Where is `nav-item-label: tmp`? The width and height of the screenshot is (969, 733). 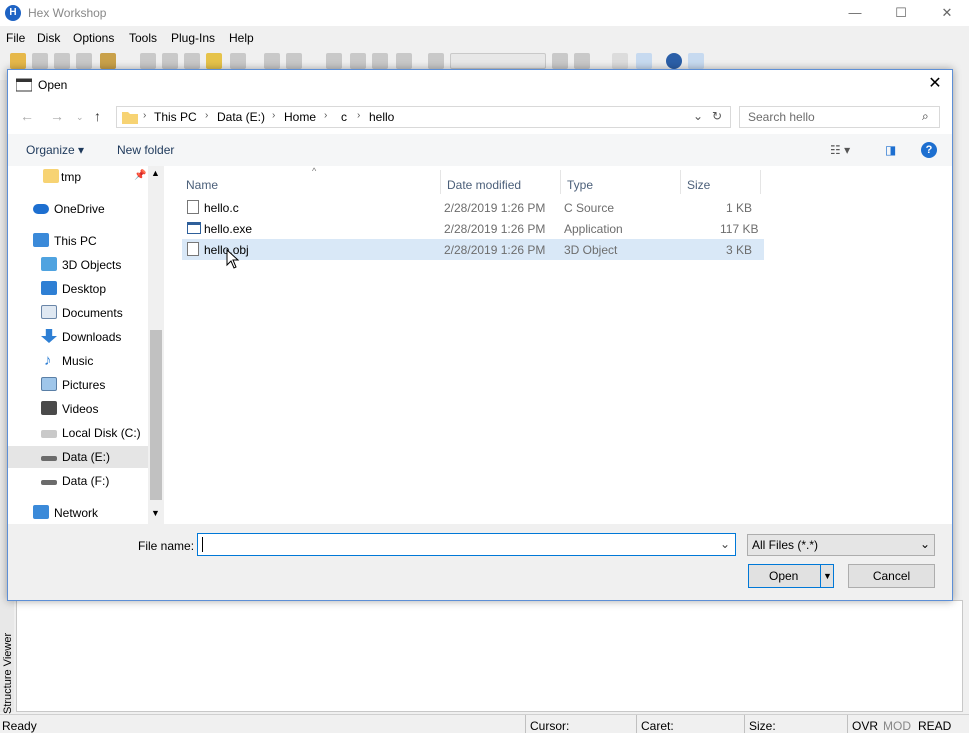
nav-item-label: tmp is located at coordinates (71, 177).